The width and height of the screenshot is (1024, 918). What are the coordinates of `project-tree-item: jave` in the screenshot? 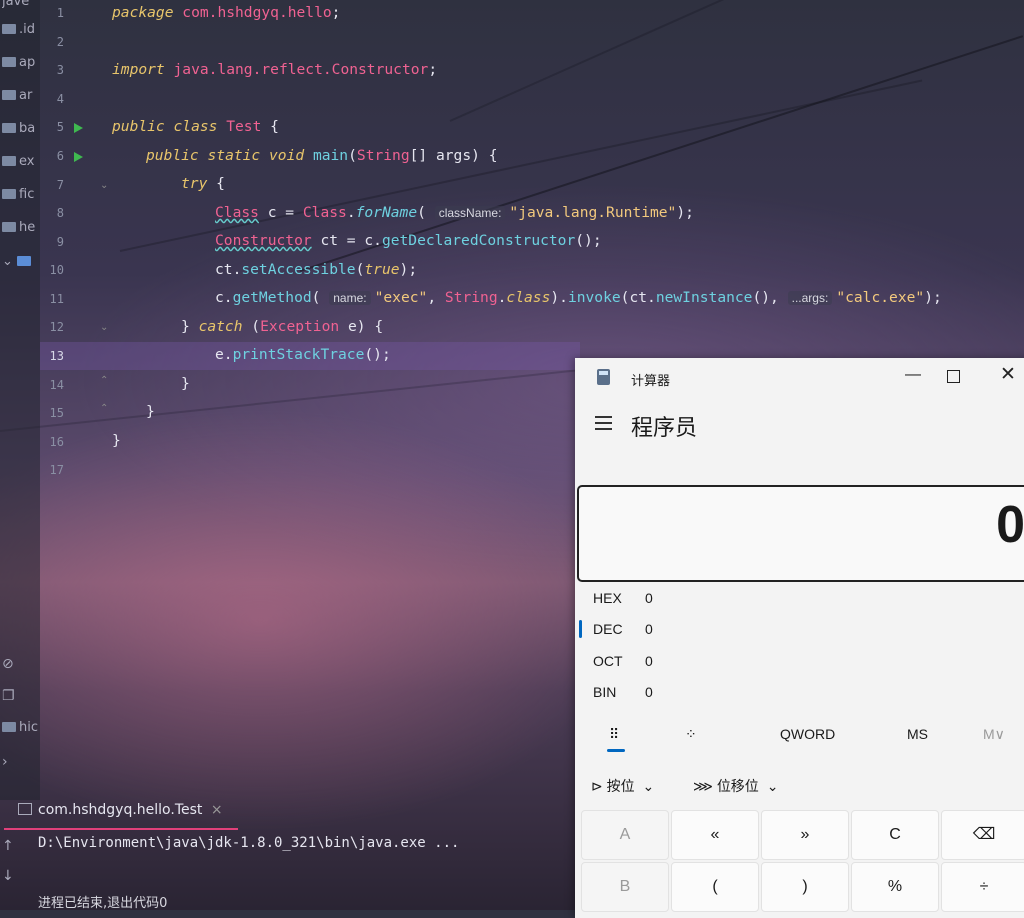 It's located at (21, 7).